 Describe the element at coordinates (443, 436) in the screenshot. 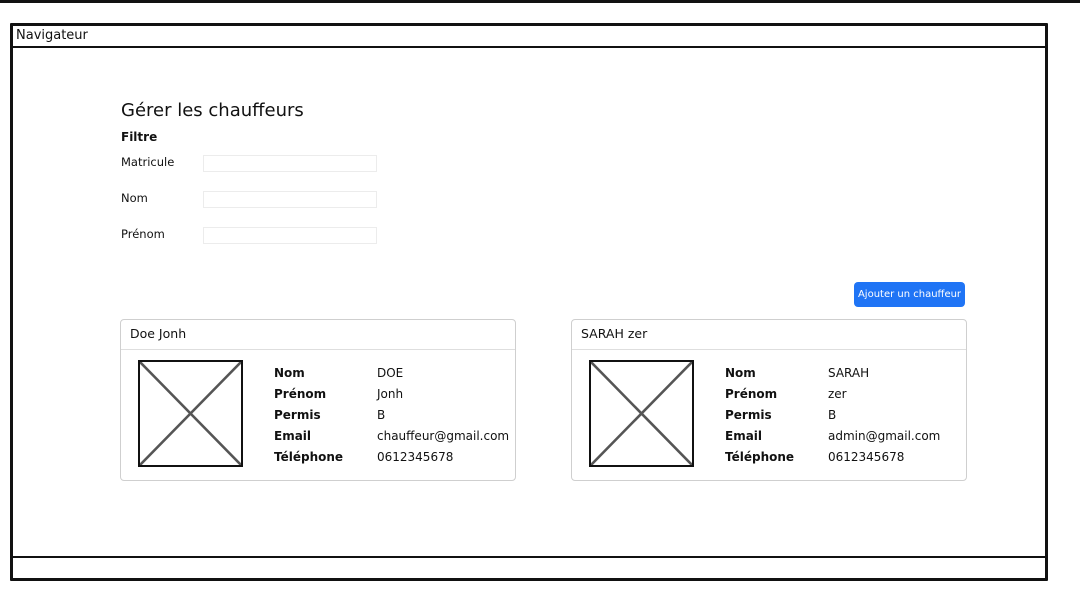

I see `info-value: chauffeur@gmail.com` at that location.